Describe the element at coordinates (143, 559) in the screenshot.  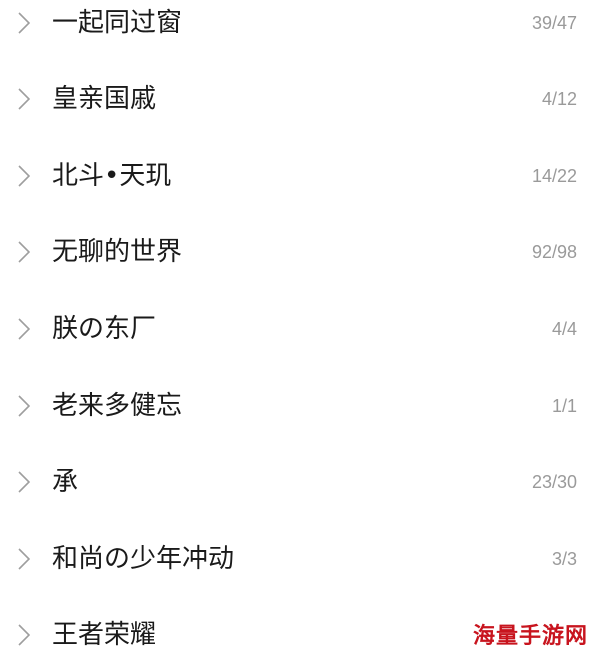
I see `group-name: 和尚の少年冲动` at that location.